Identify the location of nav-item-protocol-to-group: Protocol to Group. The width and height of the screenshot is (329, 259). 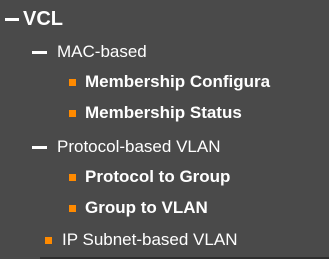
(115, 177).